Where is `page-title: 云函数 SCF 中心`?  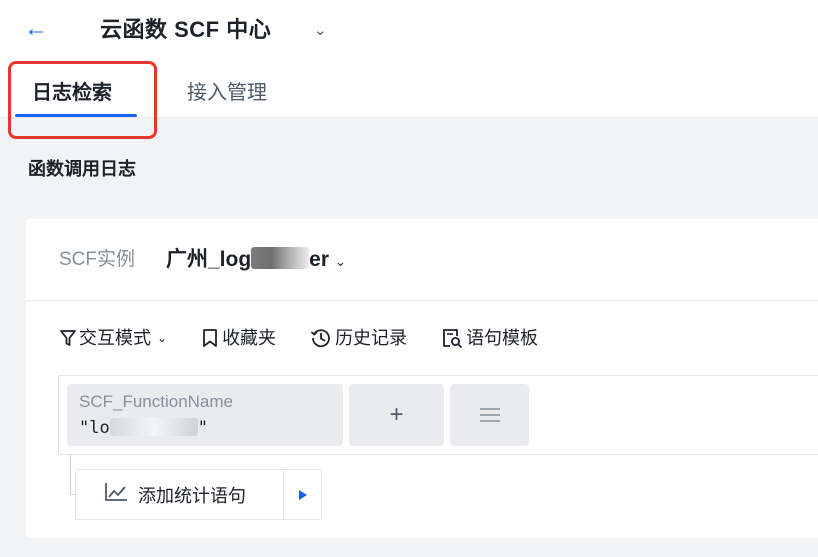
page-title: 云函数 SCF 中心 is located at coordinates (186, 29).